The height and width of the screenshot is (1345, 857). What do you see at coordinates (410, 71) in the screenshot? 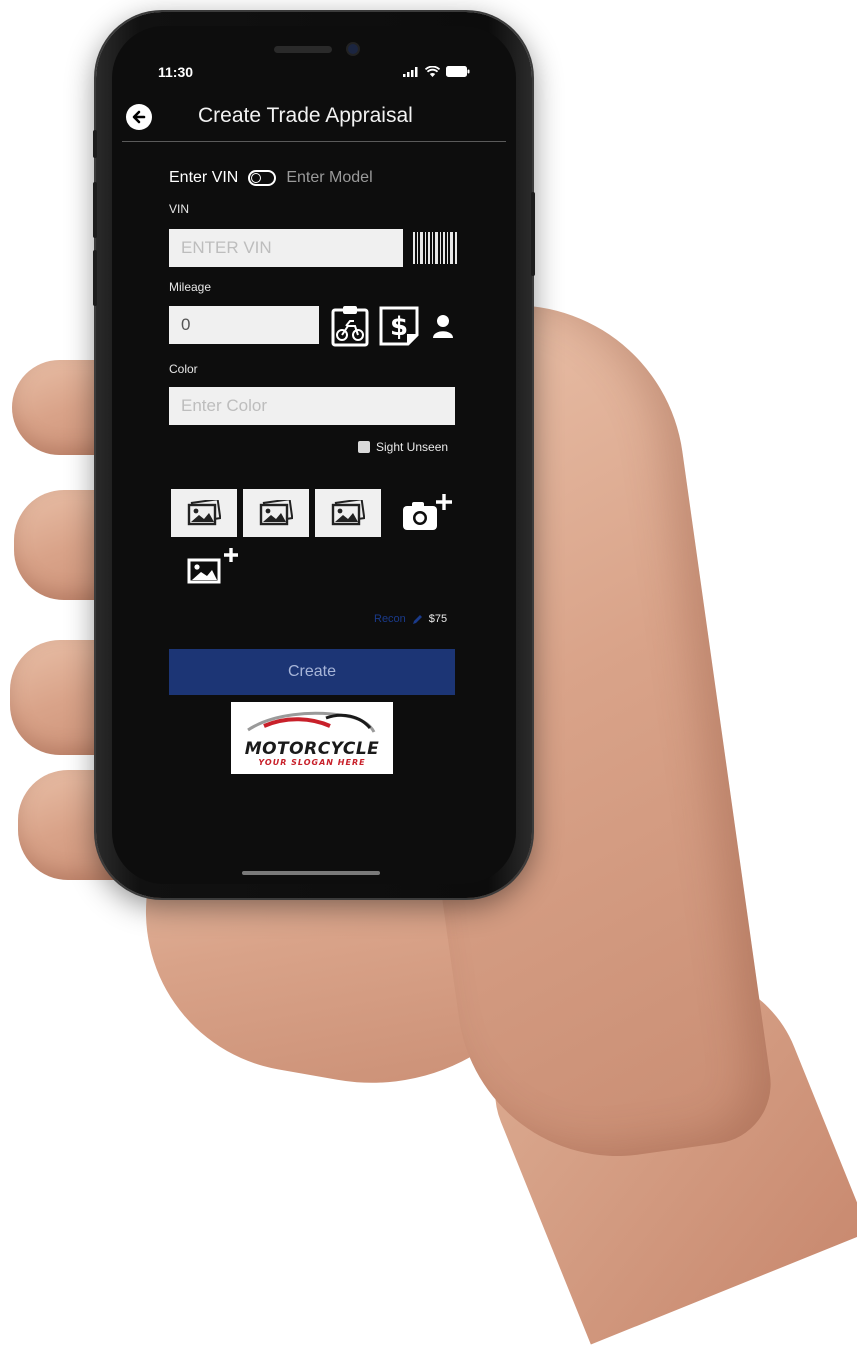
I see `signal-icon` at bounding box center [410, 71].